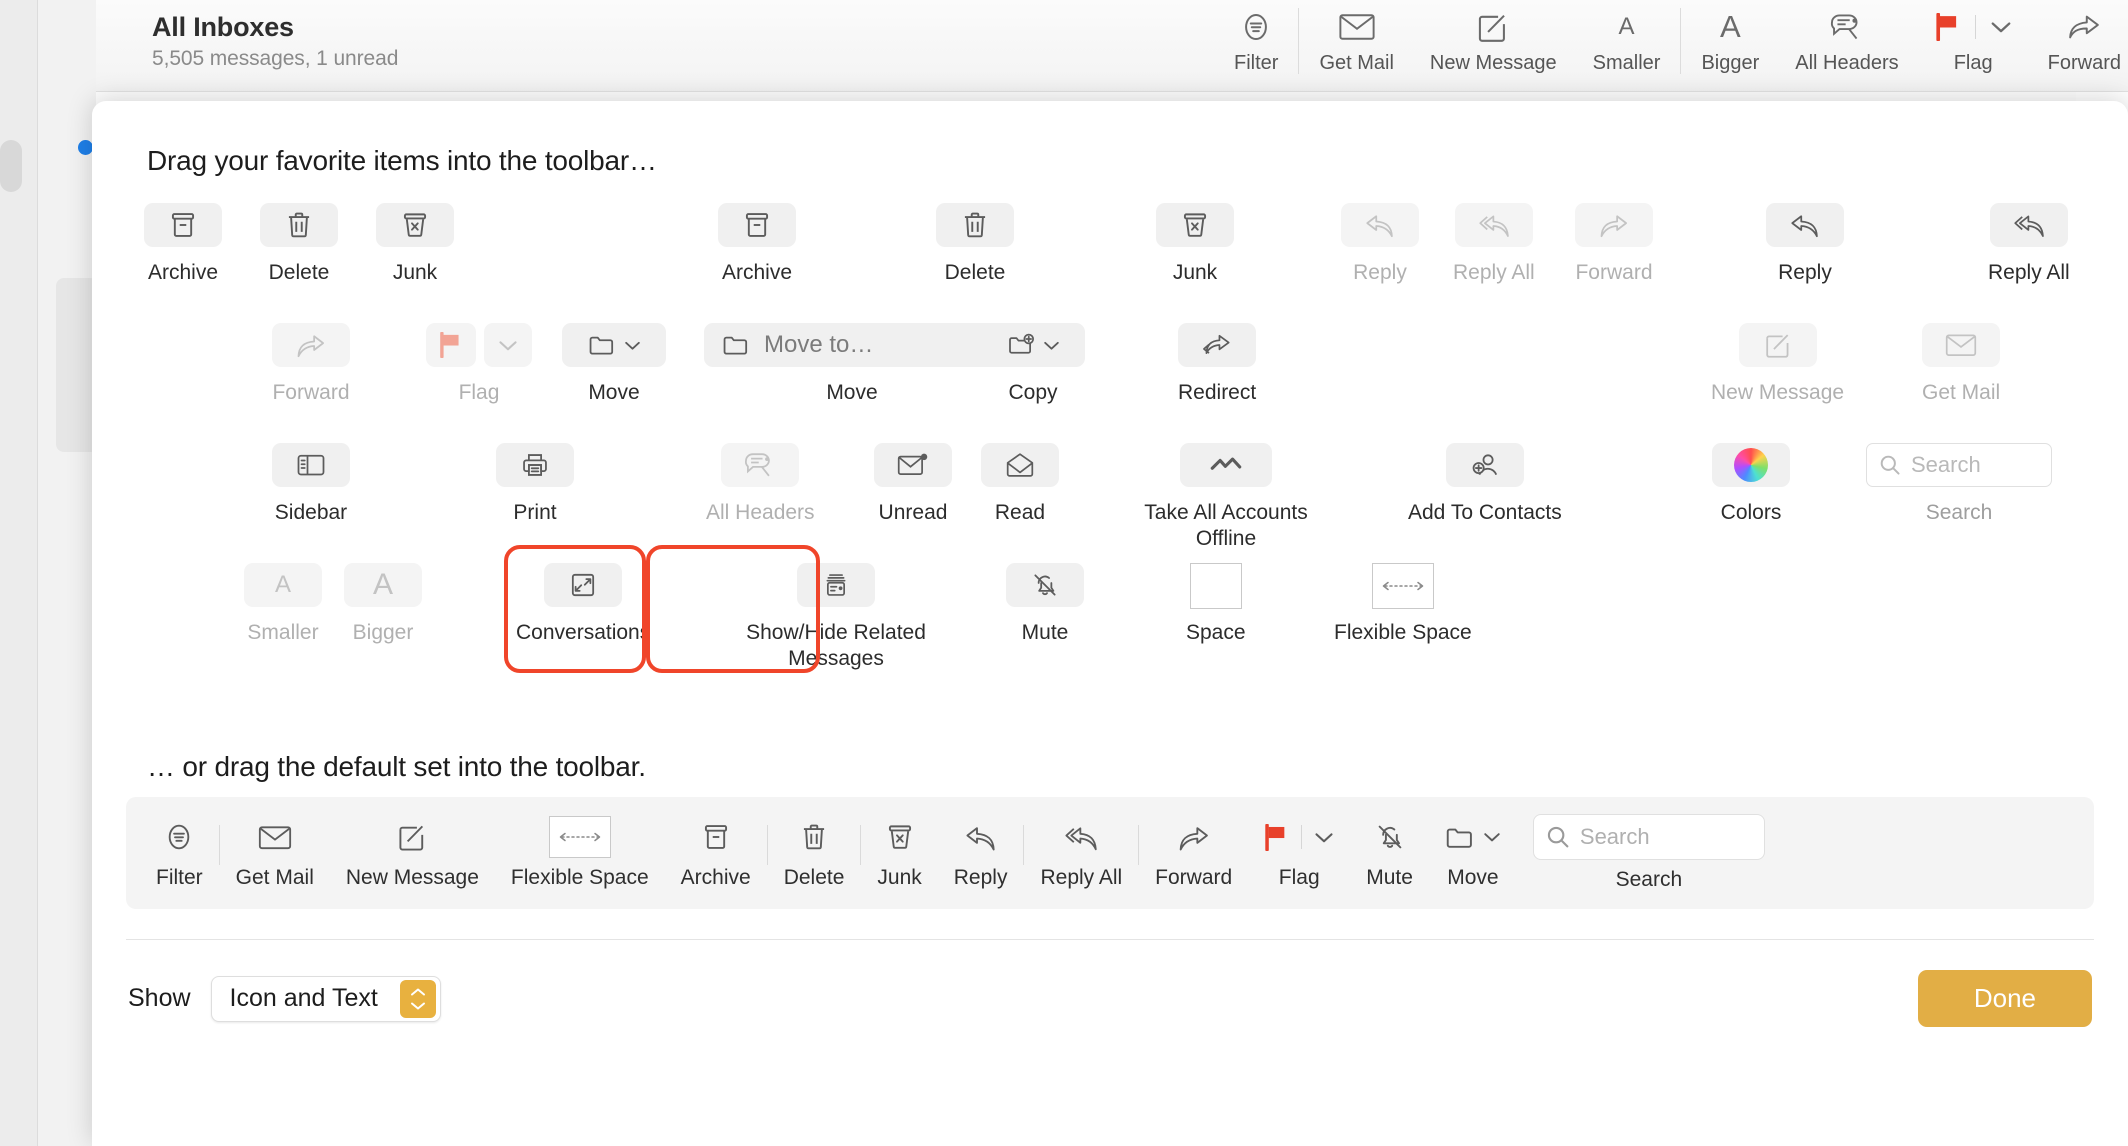 This screenshot has width=2128, height=1146. What do you see at coordinates (415, 244) in the screenshot?
I see `palette-item-junk-1: Junk` at bounding box center [415, 244].